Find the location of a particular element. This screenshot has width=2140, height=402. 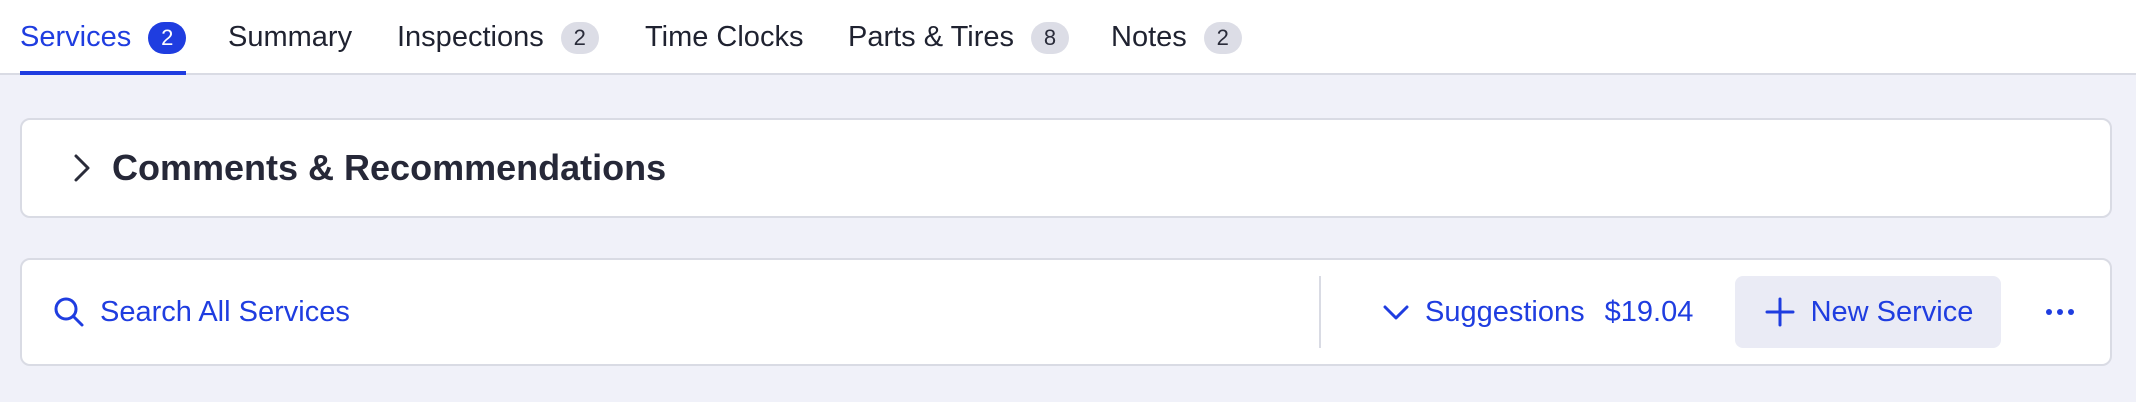

tab-parts-tires: Parts & Tires 8 is located at coordinates (958, 37).